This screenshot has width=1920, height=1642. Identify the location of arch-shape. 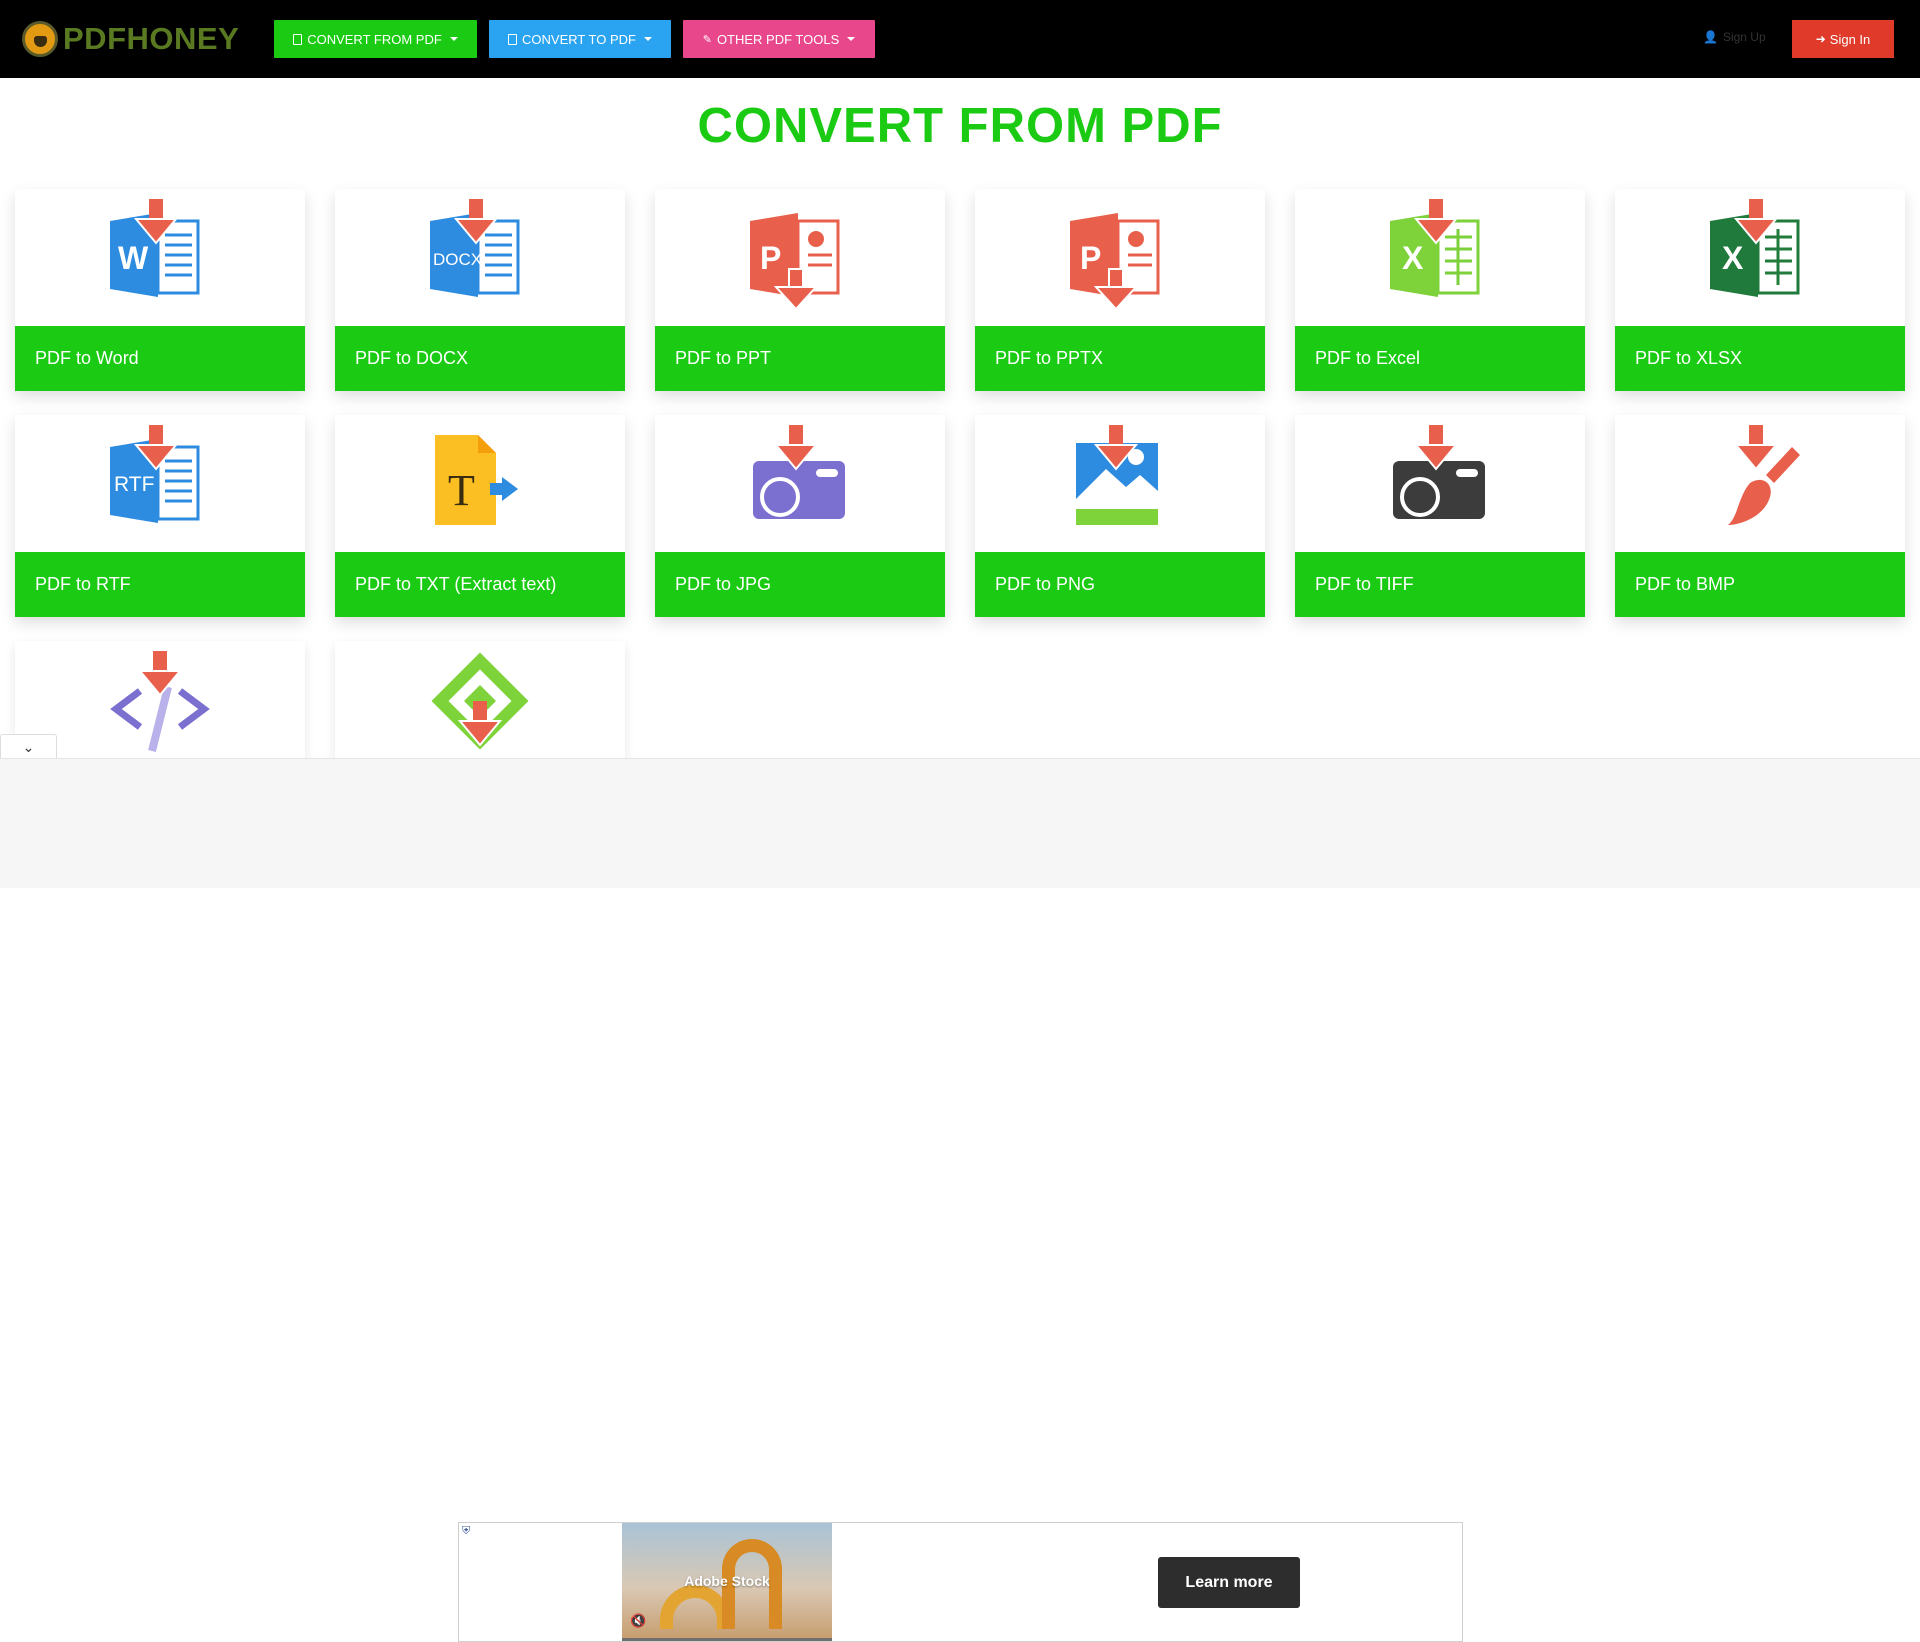
(695, 1607).